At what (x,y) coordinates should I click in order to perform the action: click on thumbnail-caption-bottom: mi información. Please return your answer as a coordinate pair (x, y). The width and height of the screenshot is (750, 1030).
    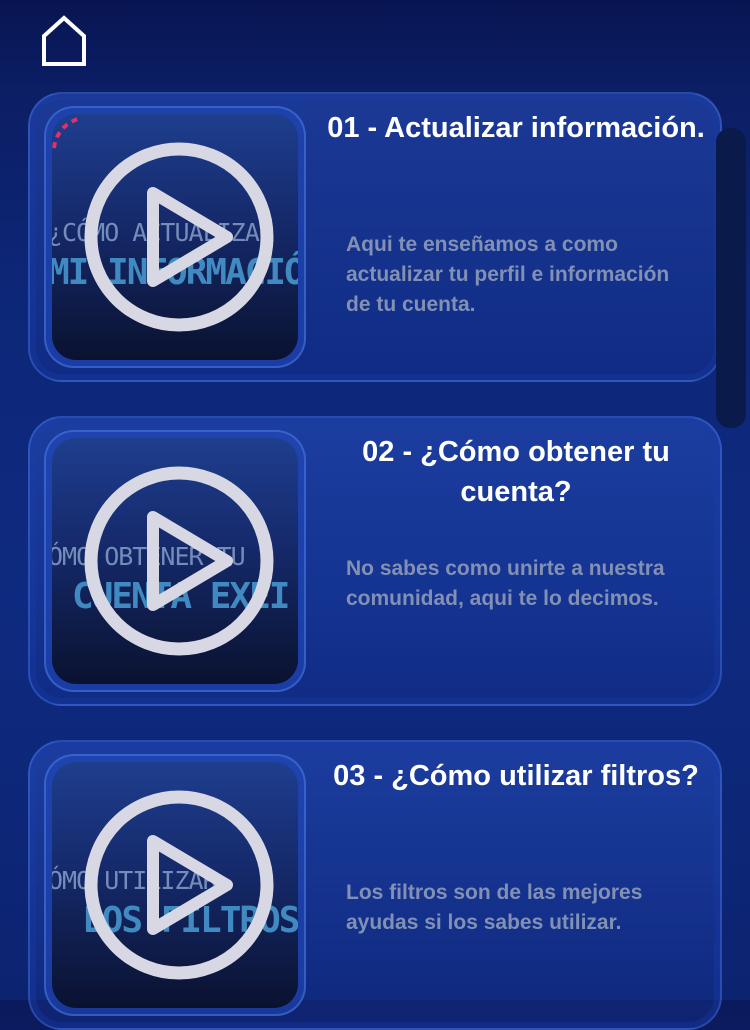
    Looking at the image, I should click on (175, 272).